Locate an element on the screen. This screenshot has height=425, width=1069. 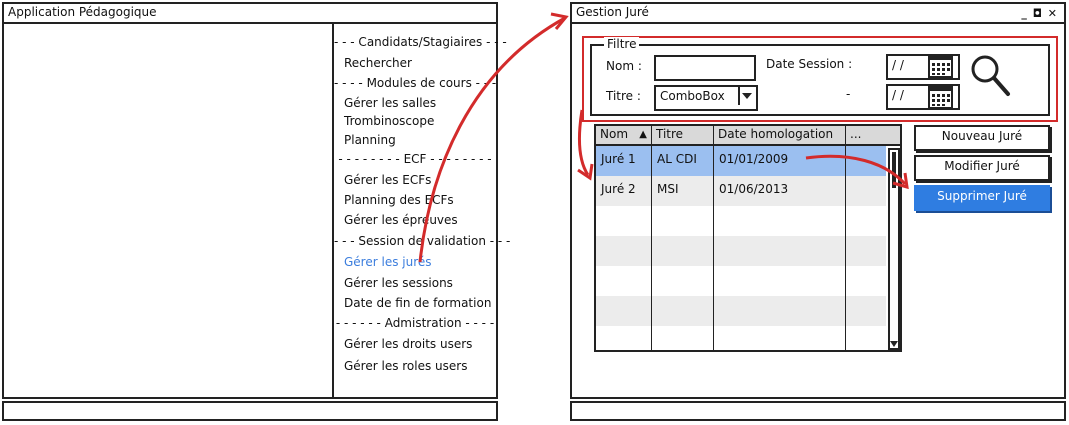
arrow-menu-to-window is located at coordinates (492, 139).